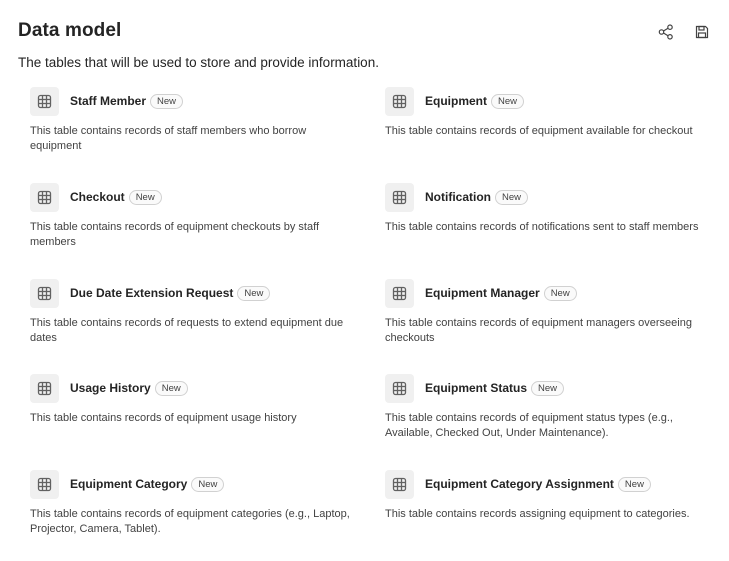 The image size is (729, 561). I want to click on table-name: Checkout, so click(97, 197).